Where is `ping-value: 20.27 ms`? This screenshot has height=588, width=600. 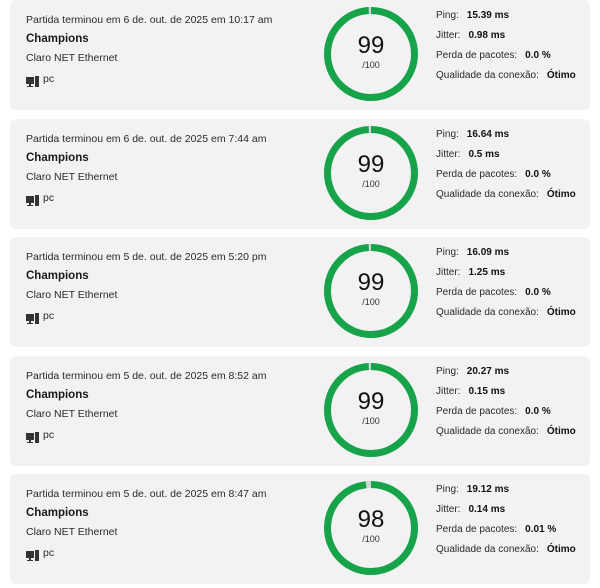 ping-value: 20.27 ms is located at coordinates (488, 371).